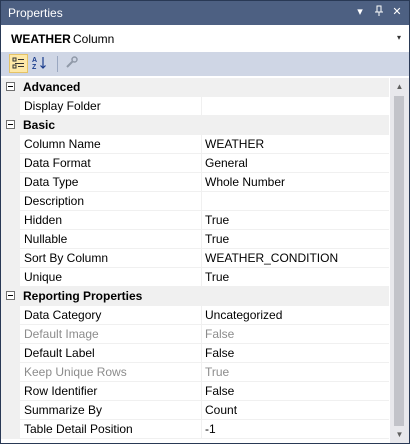  What do you see at coordinates (195, 144) in the screenshot?
I see `property-row-column-name: Column Name WEATHER` at bounding box center [195, 144].